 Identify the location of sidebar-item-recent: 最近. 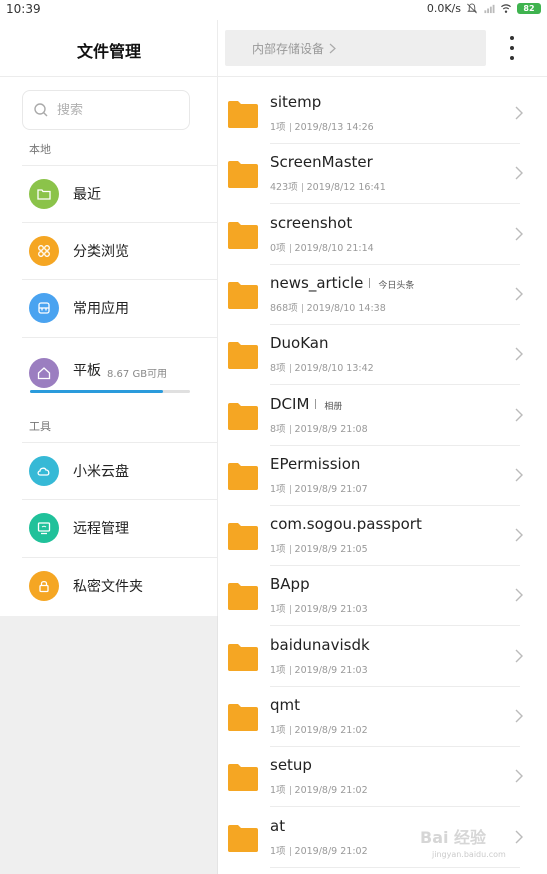
(120, 193).